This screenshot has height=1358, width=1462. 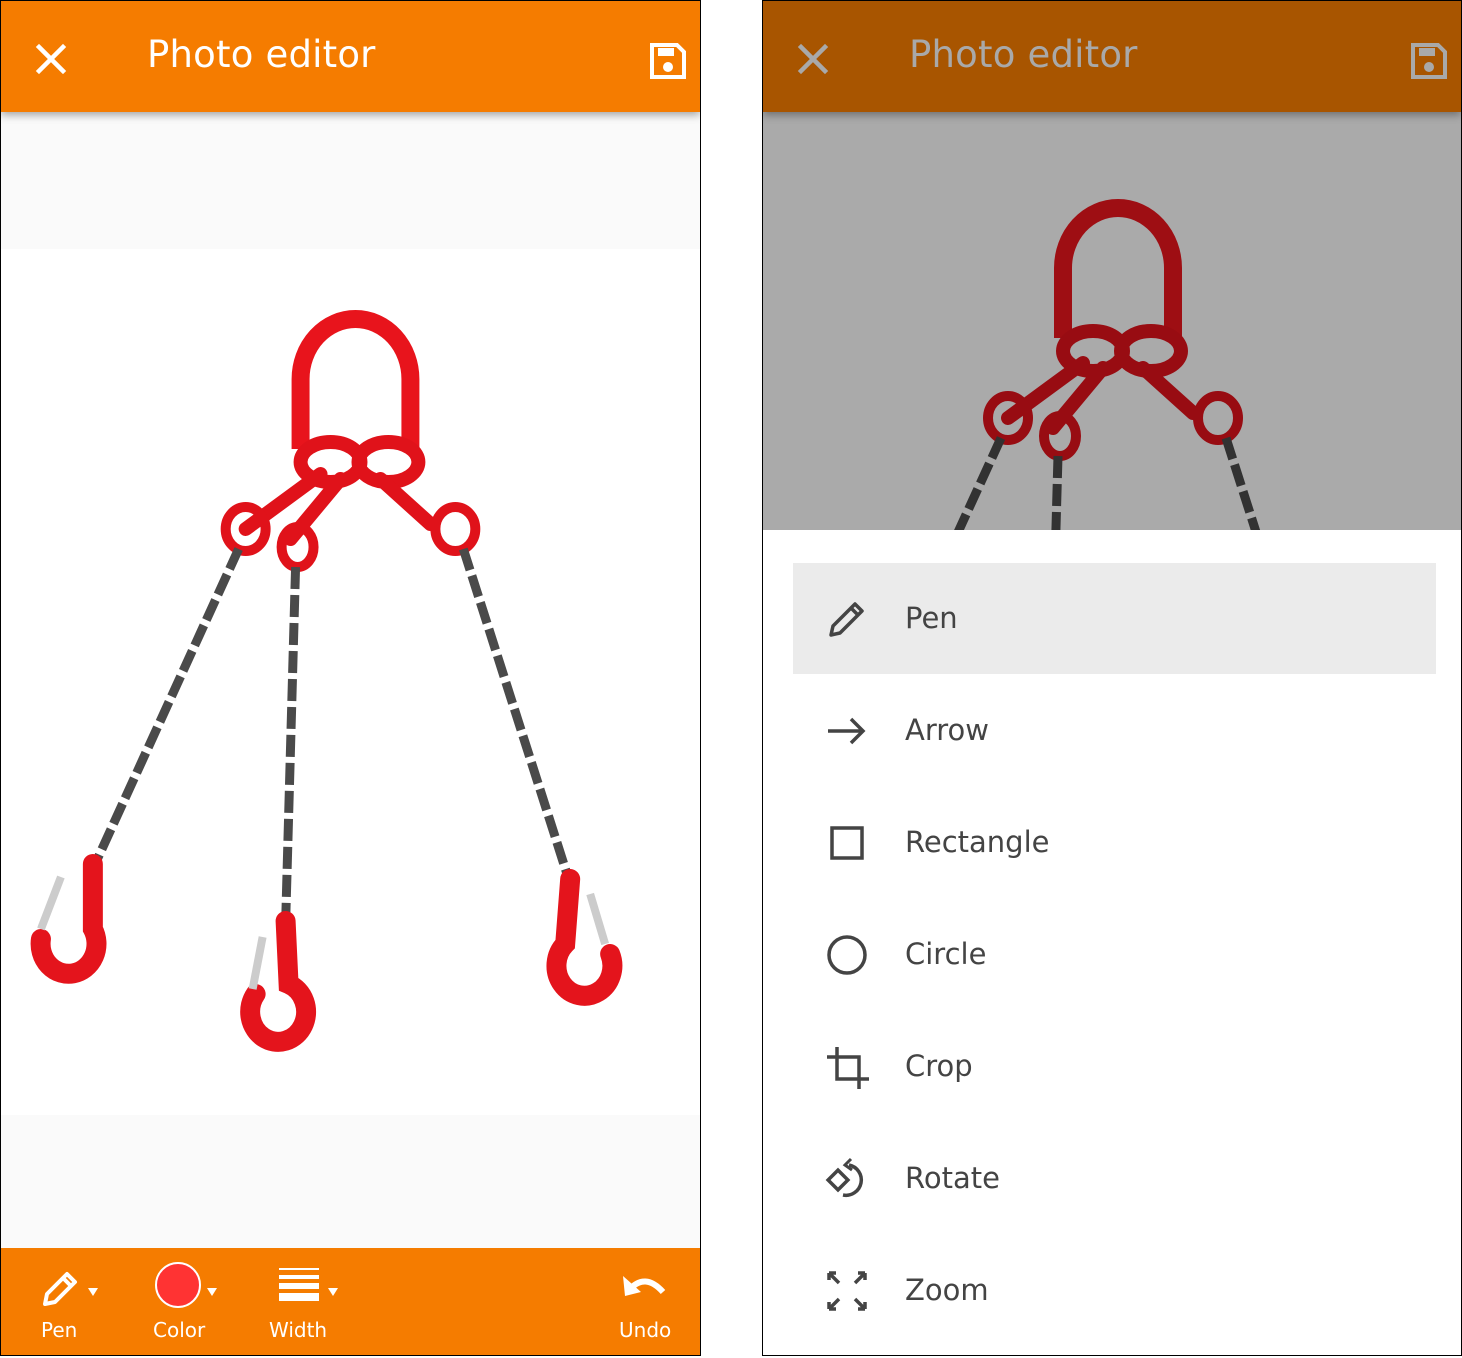 What do you see at coordinates (1114, 1178) in the screenshot?
I see `menu-item-rotate: Rotate` at bounding box center [1114, 1178].